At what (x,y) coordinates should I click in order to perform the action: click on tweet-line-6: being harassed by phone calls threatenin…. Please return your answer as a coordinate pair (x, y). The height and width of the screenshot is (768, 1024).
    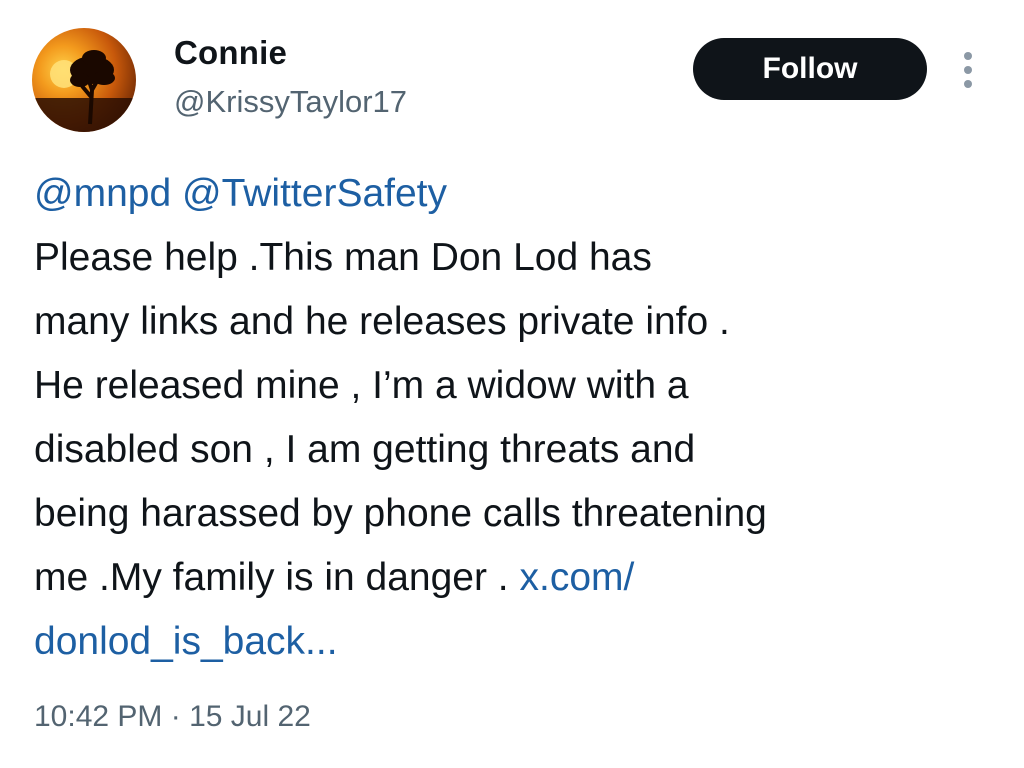
    Looking at the image, I should click on (400, 513).